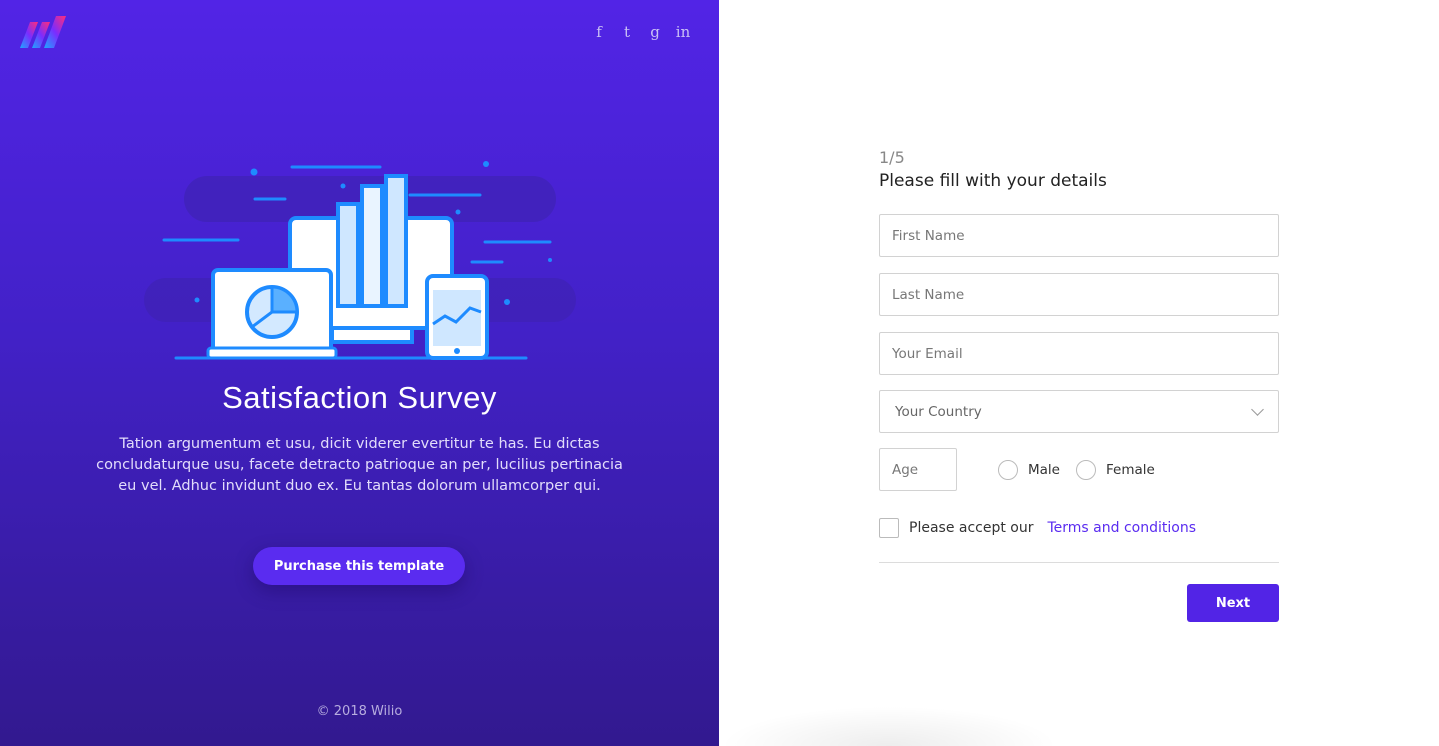 This screenshot has height=746, width=1439. Describe the element at coordinates (599, 32) in the screenshot. I see `facebook-icon: f` at that location.